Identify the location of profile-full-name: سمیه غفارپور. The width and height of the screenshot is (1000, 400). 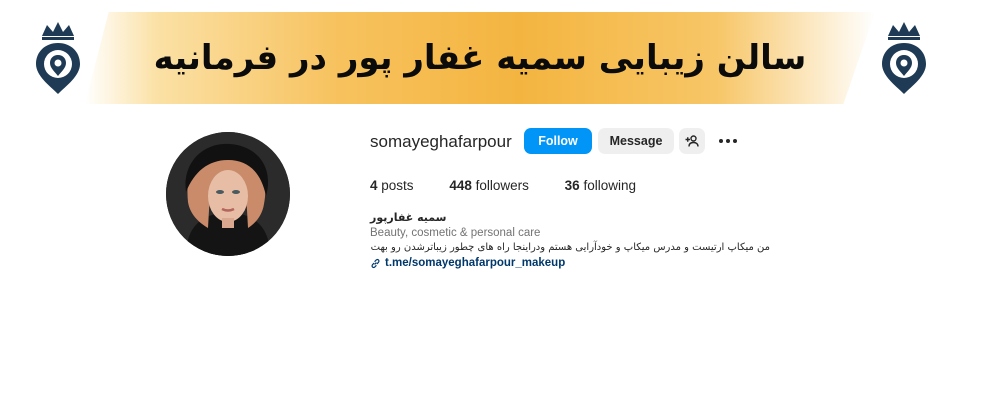
(408, 217).